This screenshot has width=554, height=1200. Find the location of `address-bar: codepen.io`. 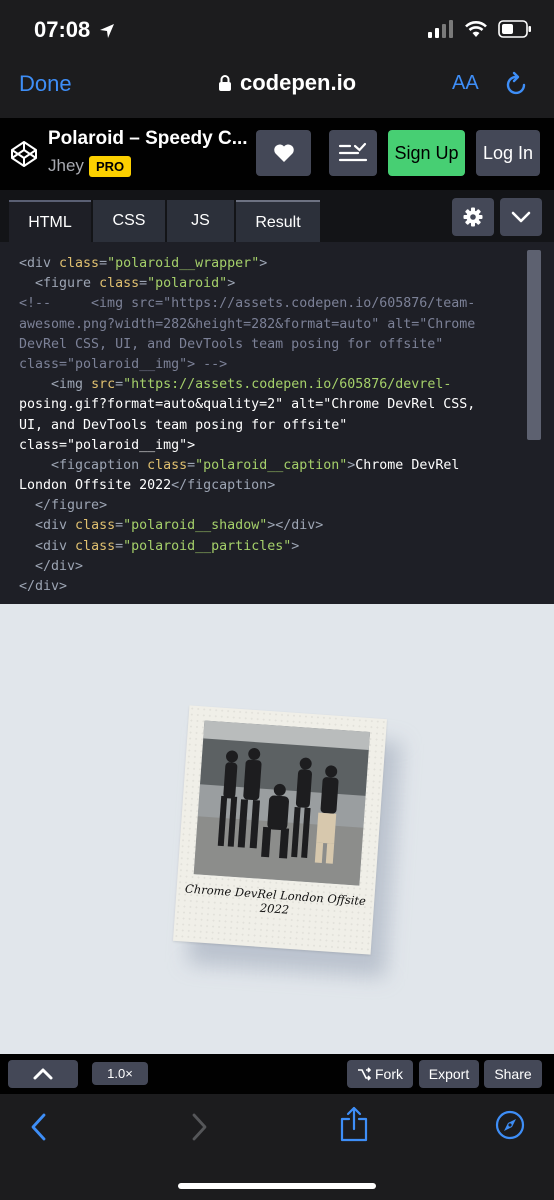

address-bar: codepen.io is located at coordinates (287, 83).